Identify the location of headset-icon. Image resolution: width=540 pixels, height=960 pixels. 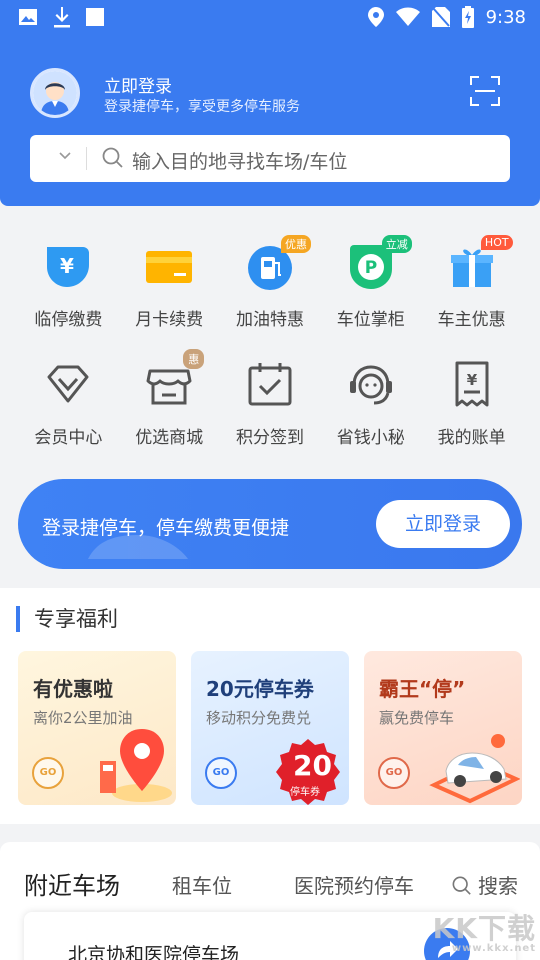
(370, 385).